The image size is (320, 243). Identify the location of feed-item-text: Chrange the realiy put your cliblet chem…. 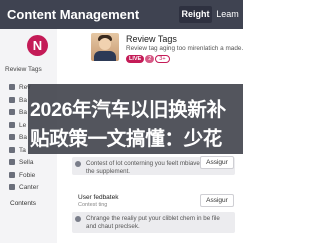
(153, 222).